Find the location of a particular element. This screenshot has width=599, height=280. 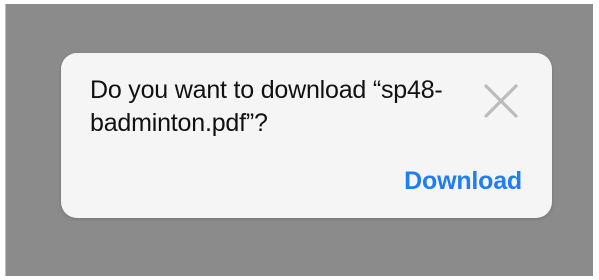

close-button is located at coordinates (501, 101).